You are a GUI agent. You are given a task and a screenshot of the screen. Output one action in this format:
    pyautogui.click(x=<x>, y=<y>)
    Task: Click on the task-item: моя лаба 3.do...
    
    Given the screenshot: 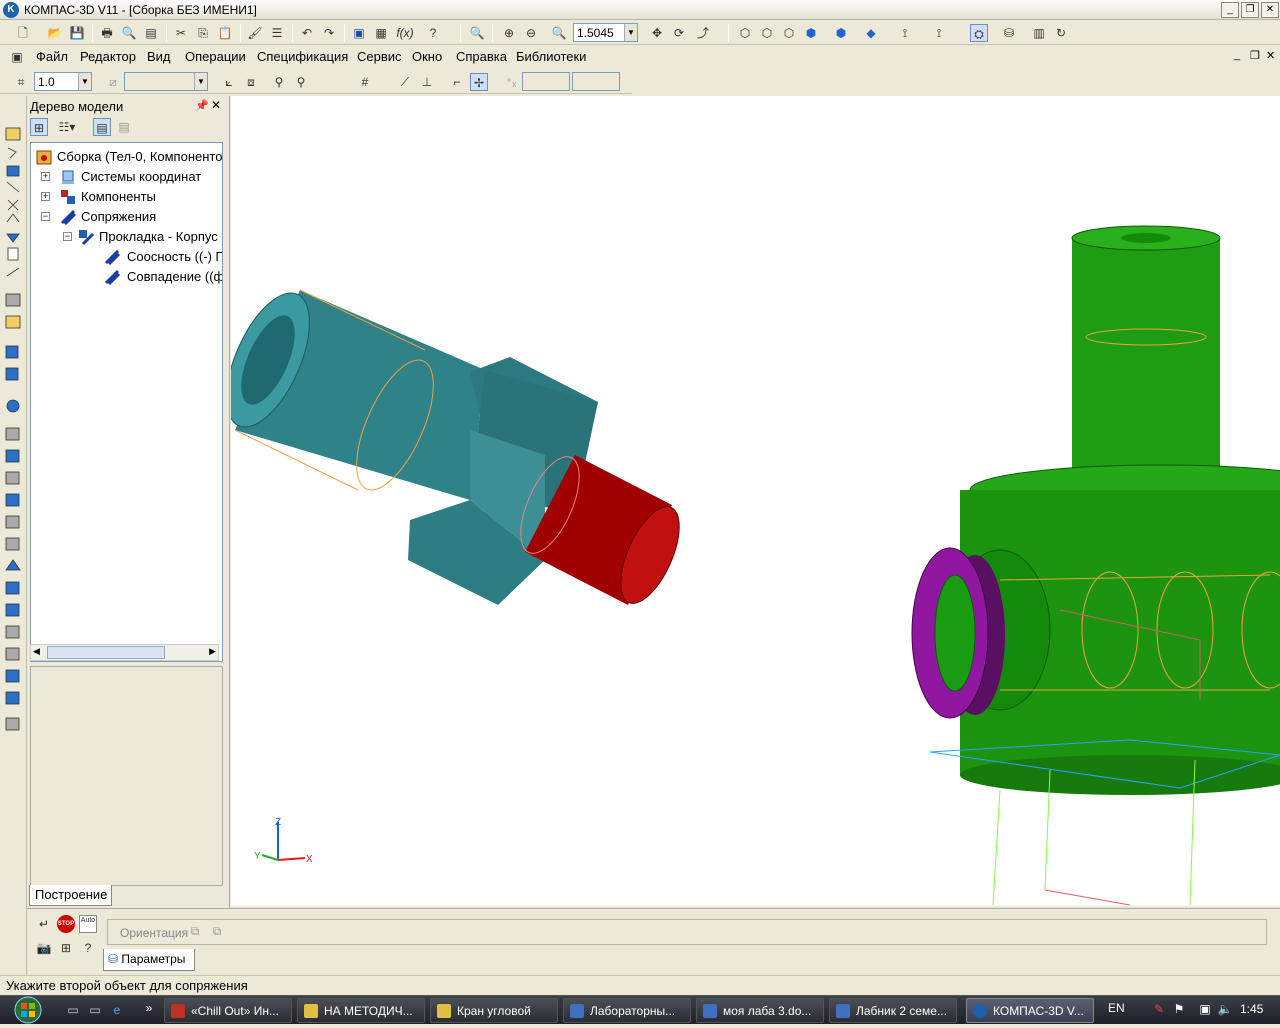 What is the action you would take?
    pyautogui.click(x=760, y=1010)
    